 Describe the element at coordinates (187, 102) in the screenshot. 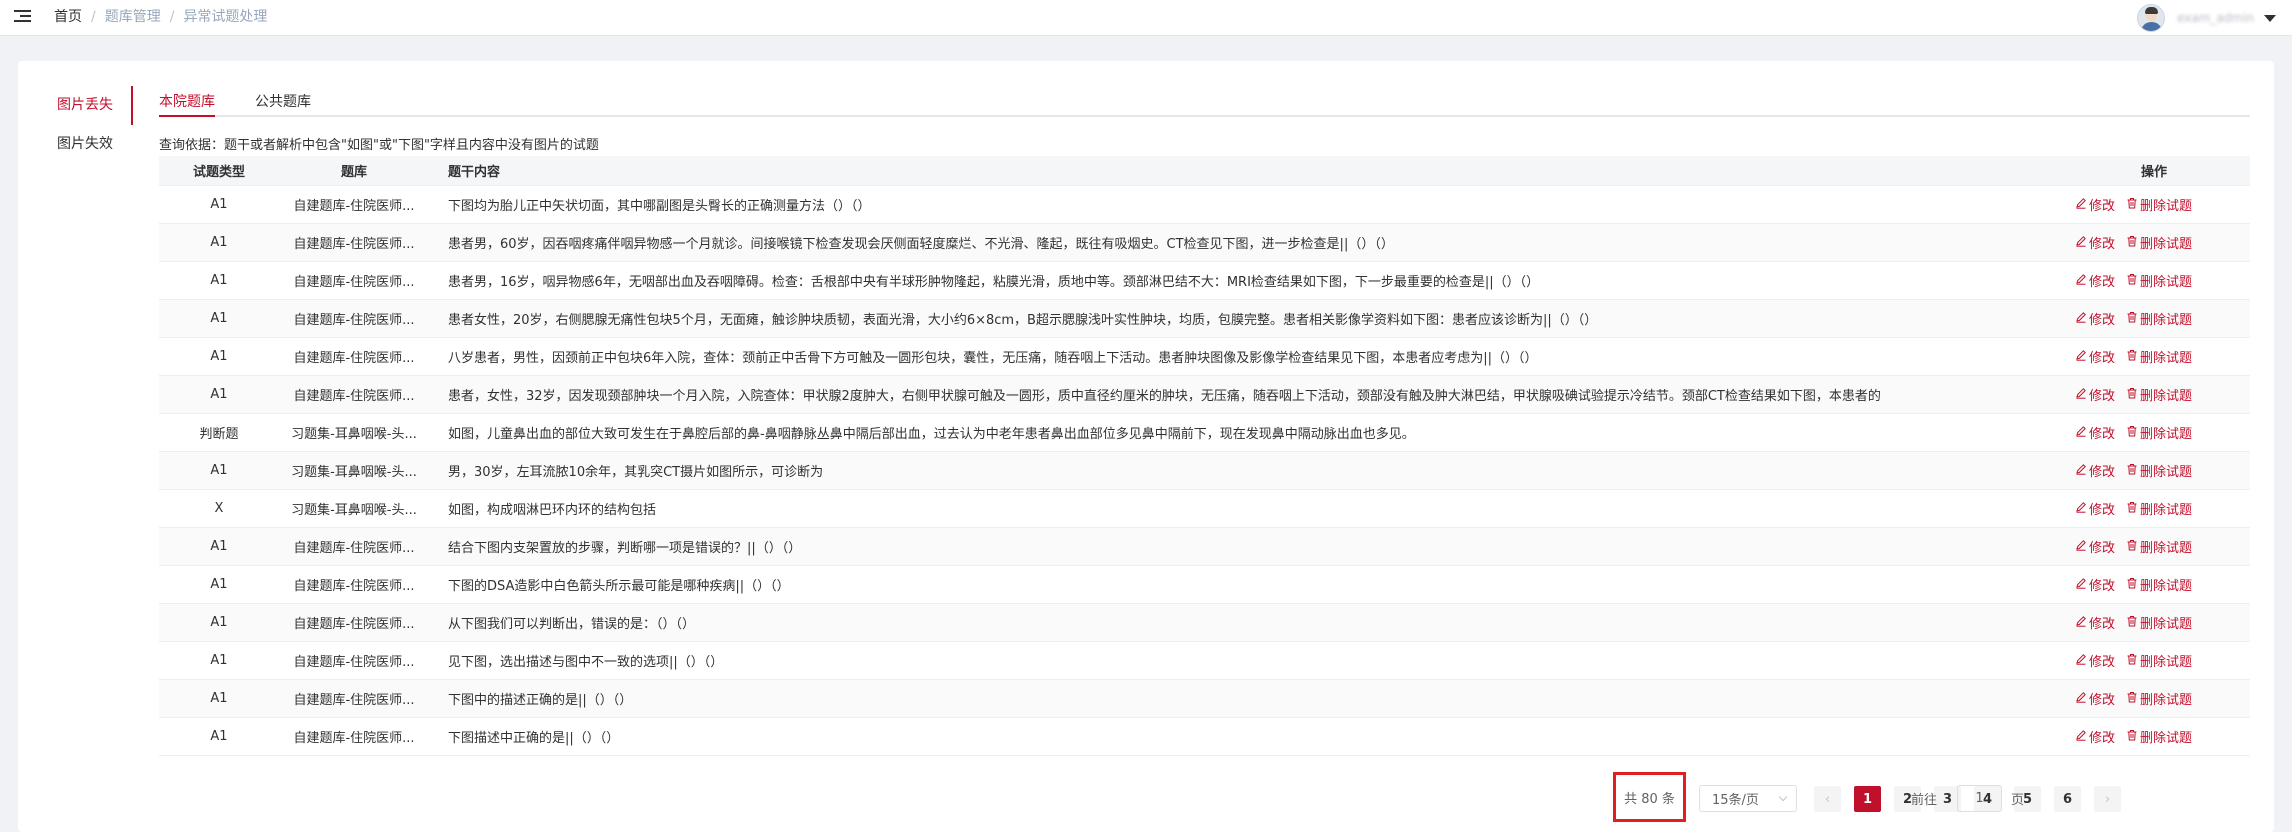

I see `tab-hospital-bank: 本院题库` at that location.